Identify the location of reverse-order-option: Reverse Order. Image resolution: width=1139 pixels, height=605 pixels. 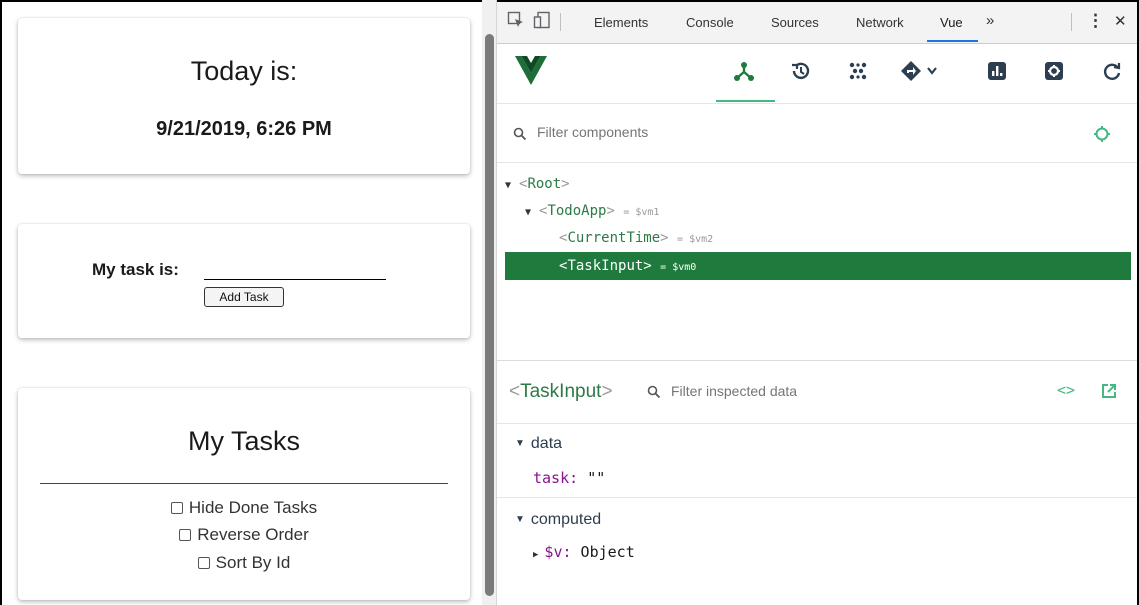
(244, 535).